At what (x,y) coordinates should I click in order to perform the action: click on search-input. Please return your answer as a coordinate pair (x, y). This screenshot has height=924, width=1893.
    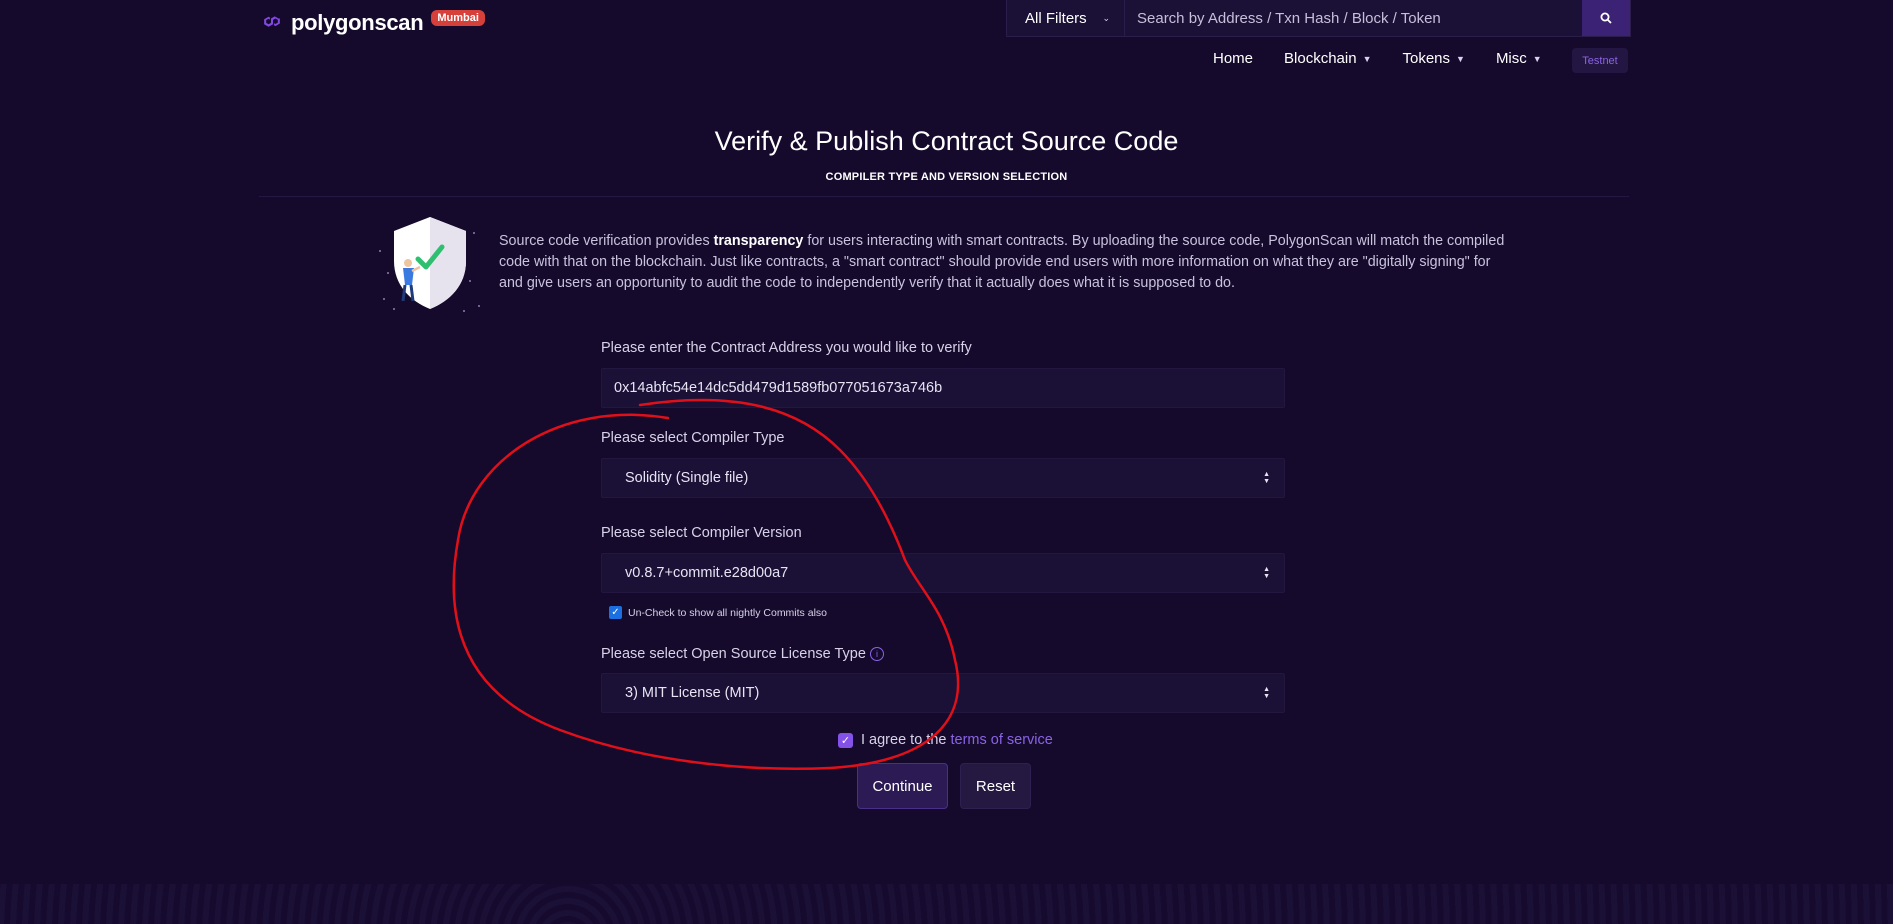
    Looking at the image, I should click on (1353, 18).